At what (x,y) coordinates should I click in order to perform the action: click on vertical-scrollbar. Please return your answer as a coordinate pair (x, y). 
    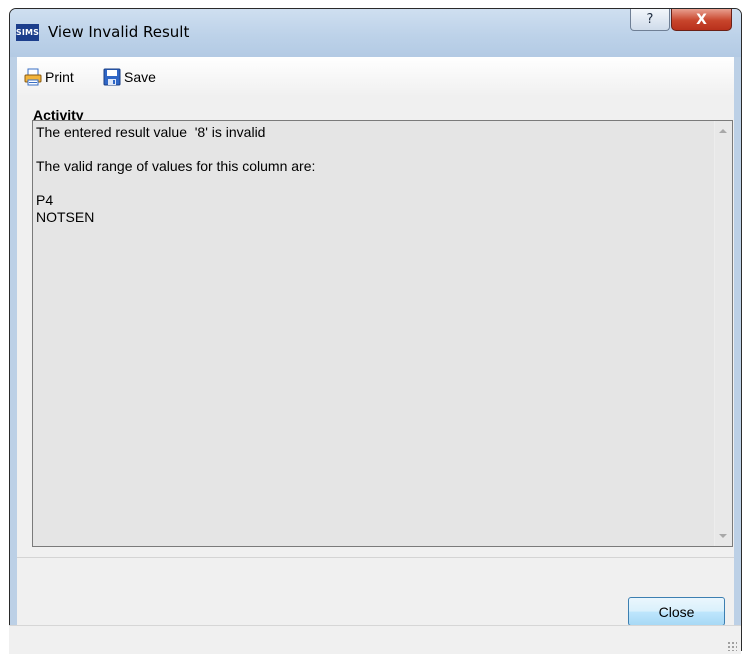
    Looking at the image, I should click on (723, 333).